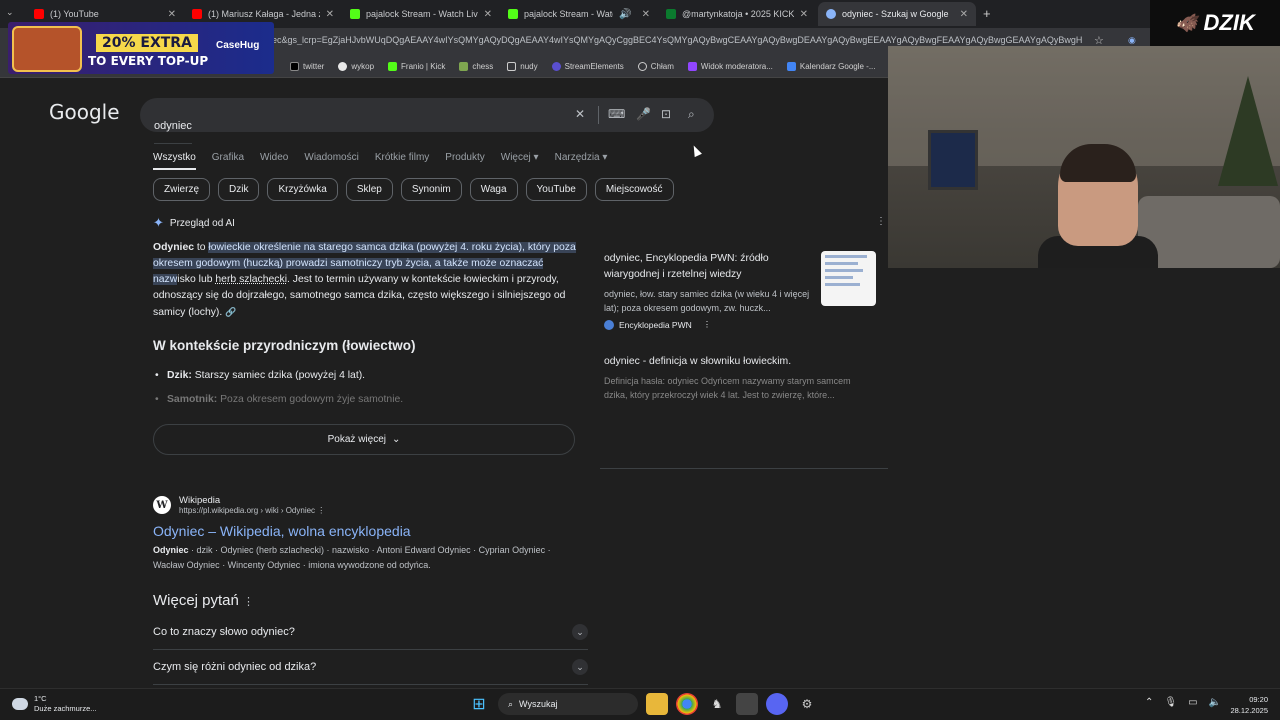 This screenshot has height=720, width=1280. What do you see at coordinates (10, 12) in the screenshot?
I see `tab-list-chevron-icon: ⌄` at bounding box center [10, 12].